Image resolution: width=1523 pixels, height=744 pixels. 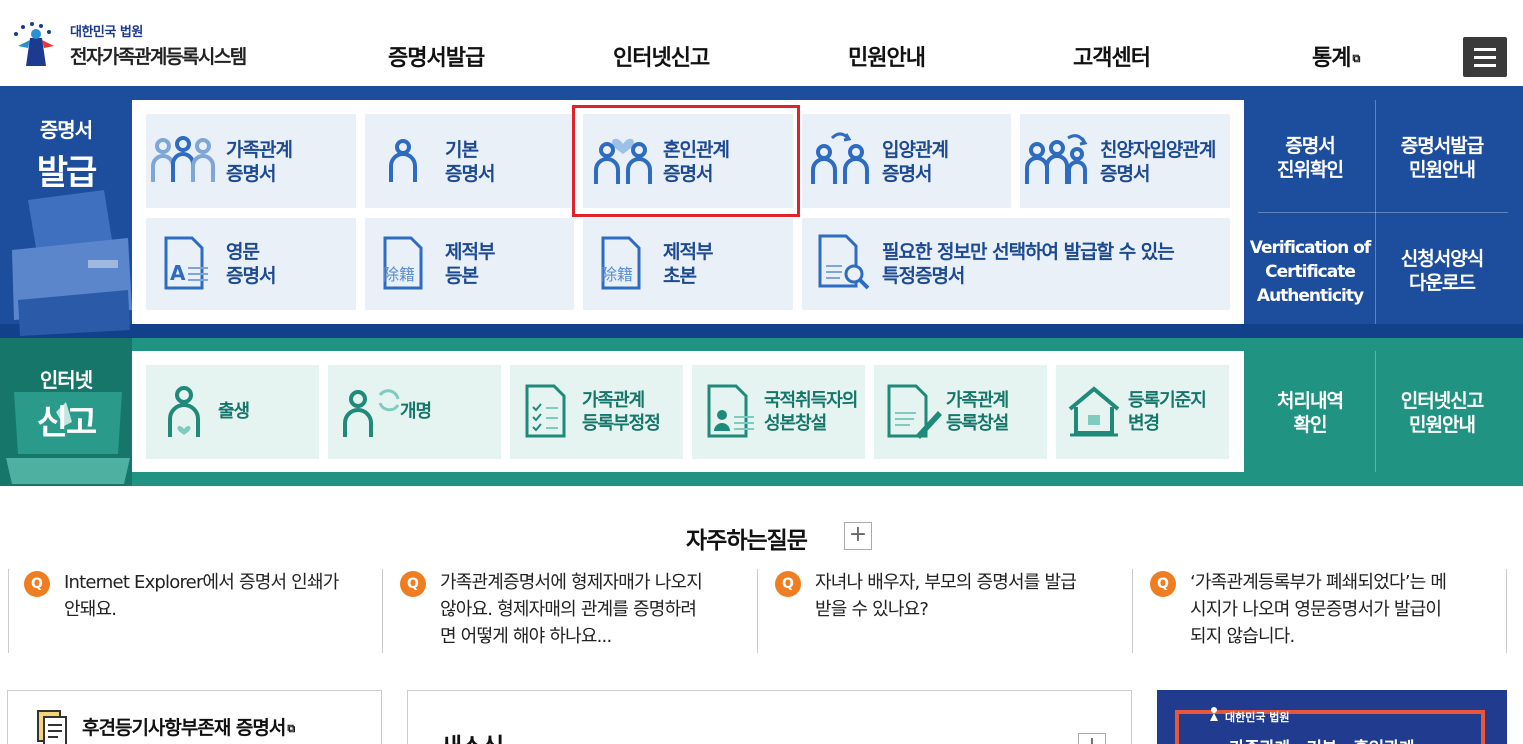 I want to click on tile-specific-cert: 필요한 정보만 선택하여 발급할 수 있는 특정증명서, so click(x=1016, y=264).